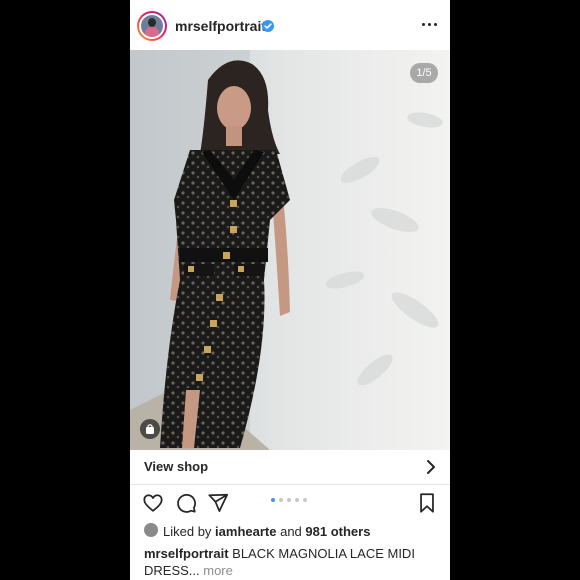 The height and width of the screenshot is (580, 580). Describe the element at coordinates (427, 505) in the screenshot. I see `bookmark-icon` at that location.